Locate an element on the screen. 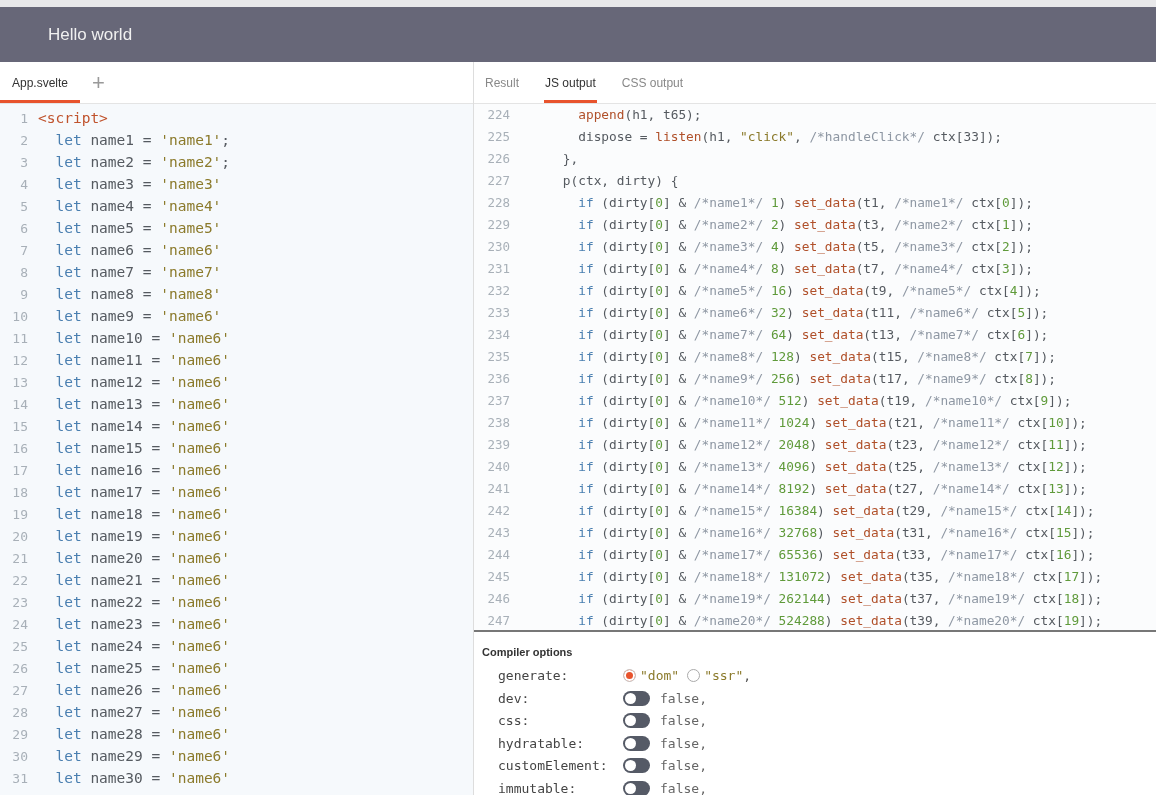 This screenshot has width=1156, height=795. option-label: customElement: is located at coordinates (553, 766).